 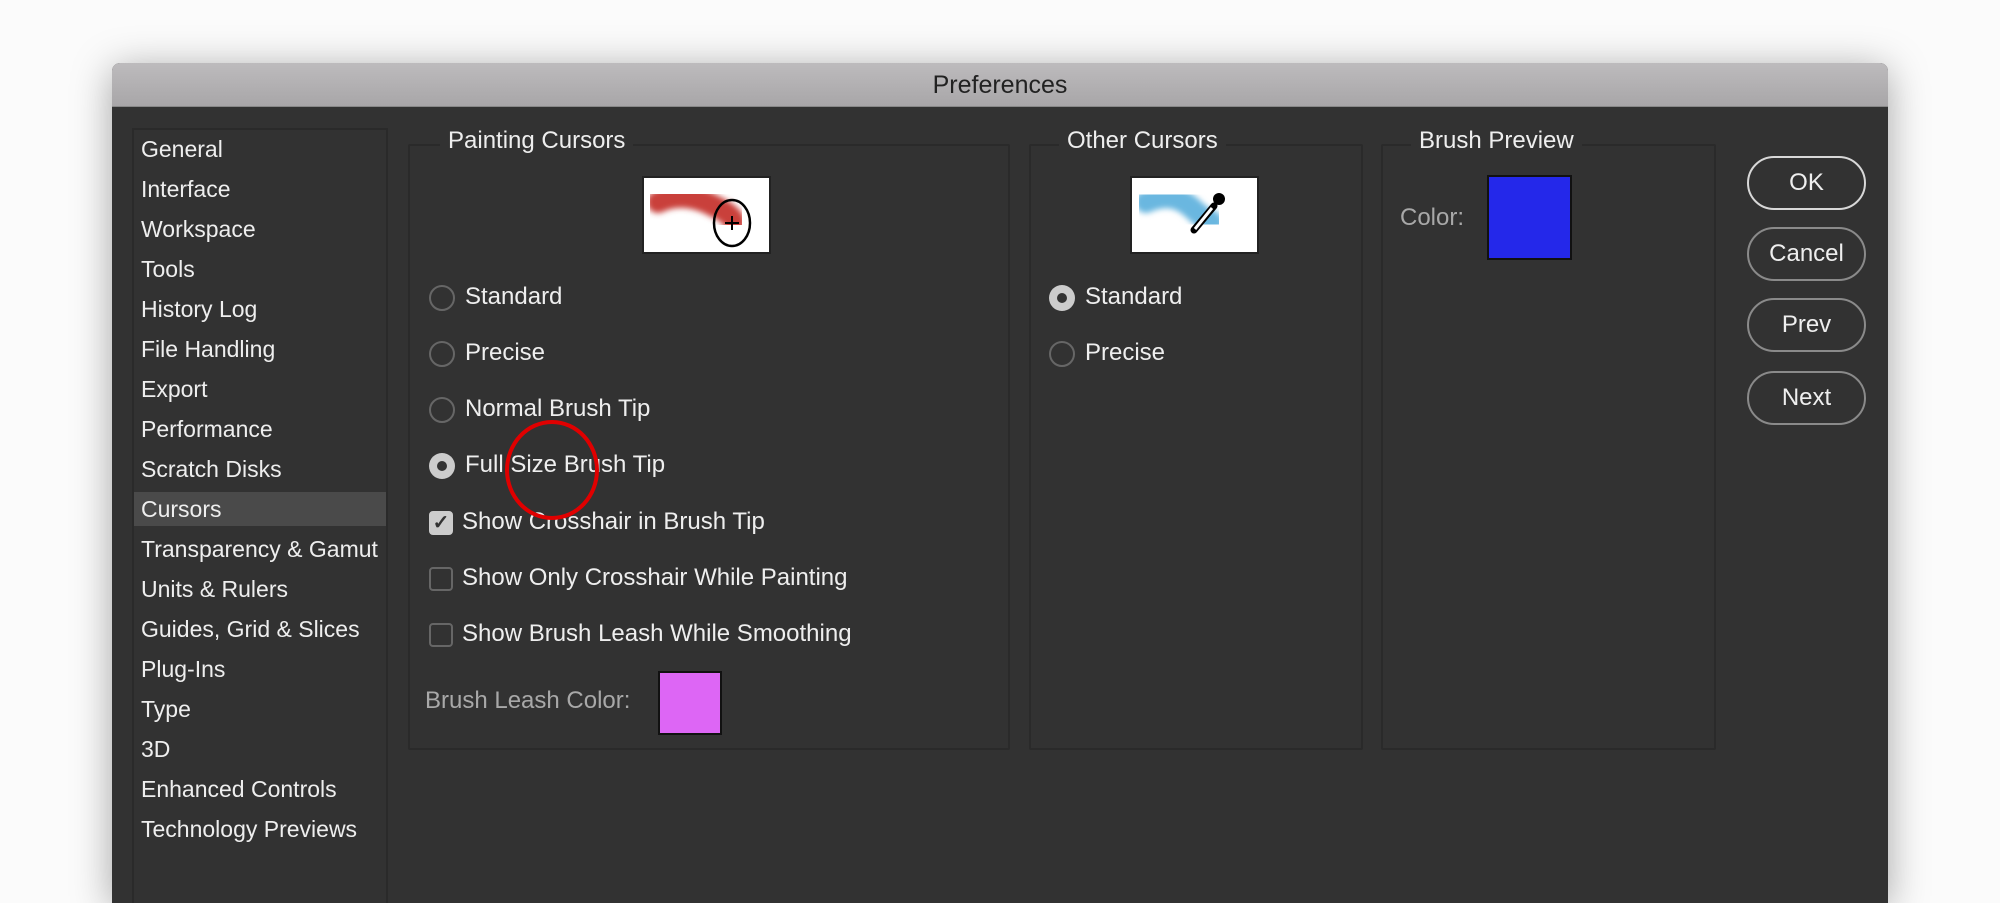 What do you see at coordinates (260, 229) in the screenshot?
I see `sidebar-item-workspace: Workspace` at bounding box center [260, 229].